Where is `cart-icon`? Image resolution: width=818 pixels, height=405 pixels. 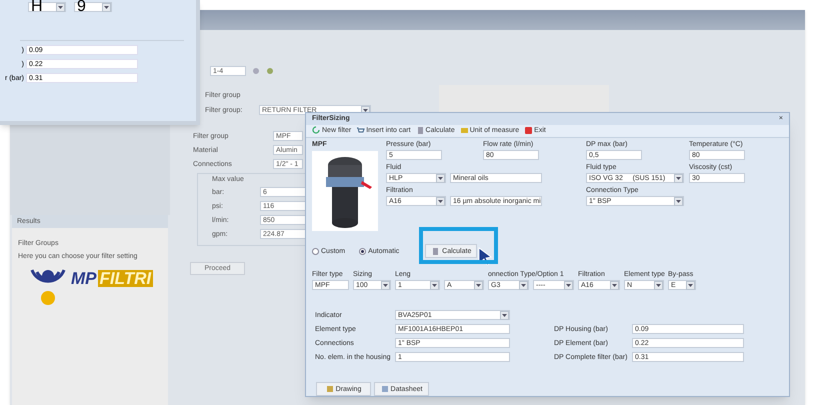
cart-icon is located at coordinates (361, 131).